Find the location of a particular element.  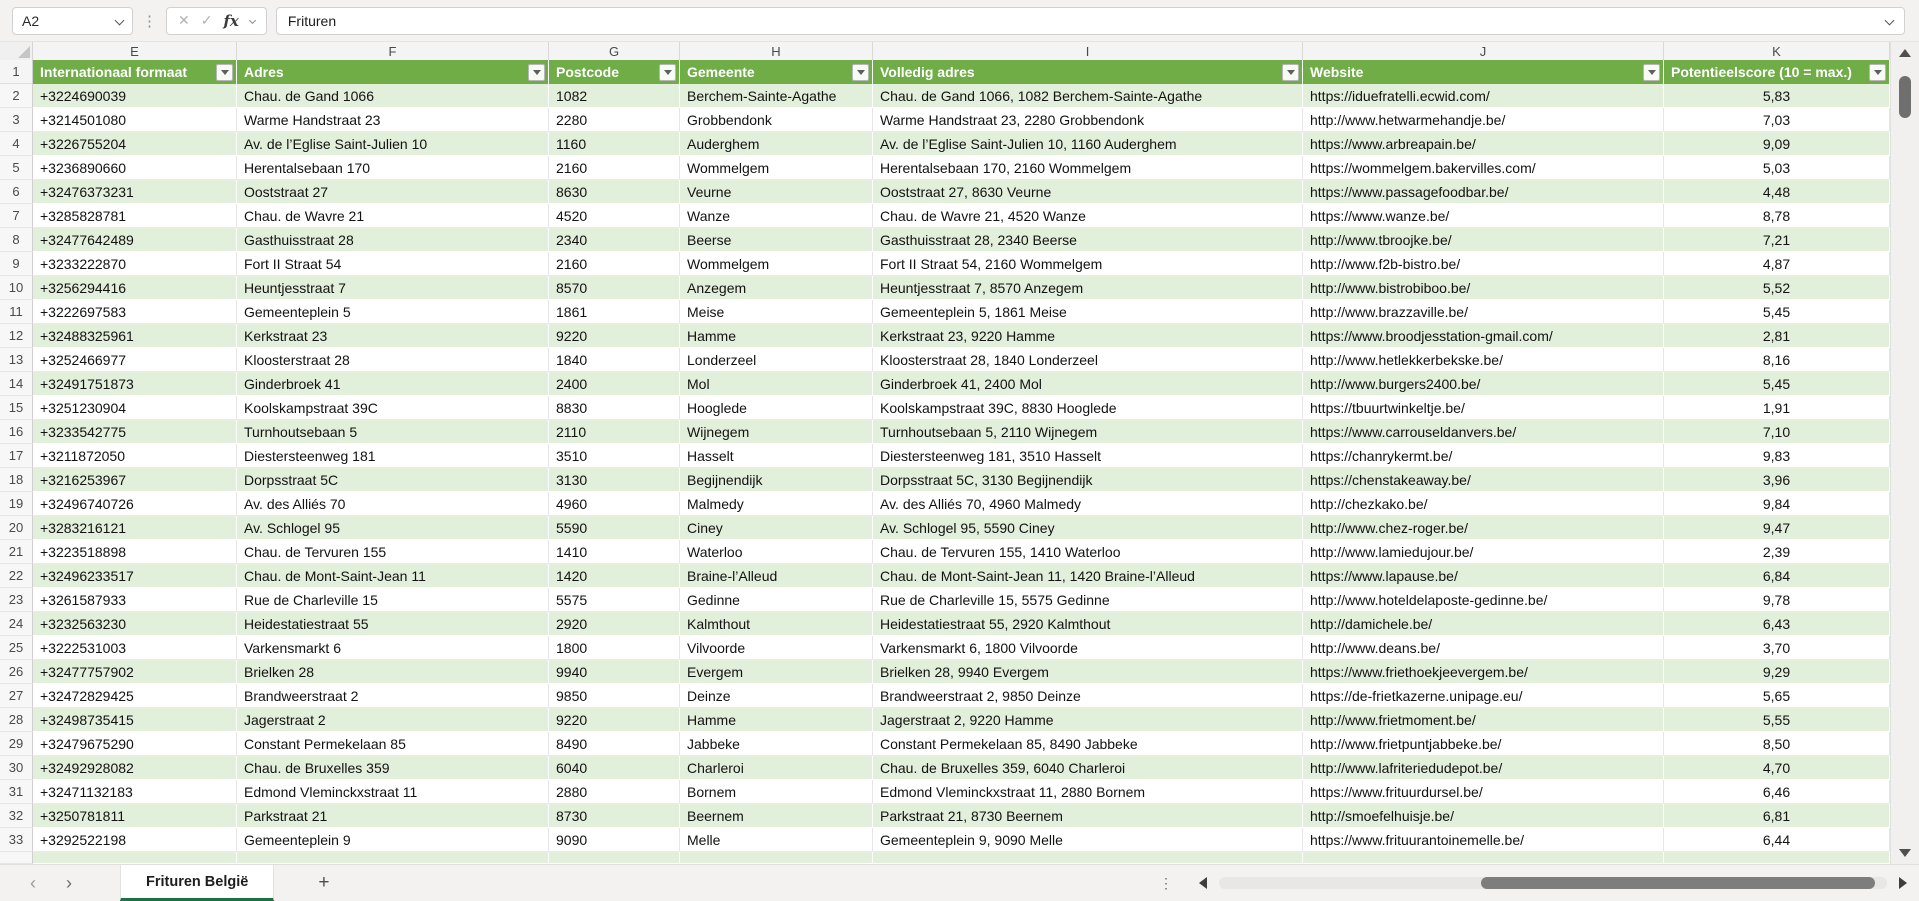

header-cell-address: Adres is located at coordinates (393, 72).